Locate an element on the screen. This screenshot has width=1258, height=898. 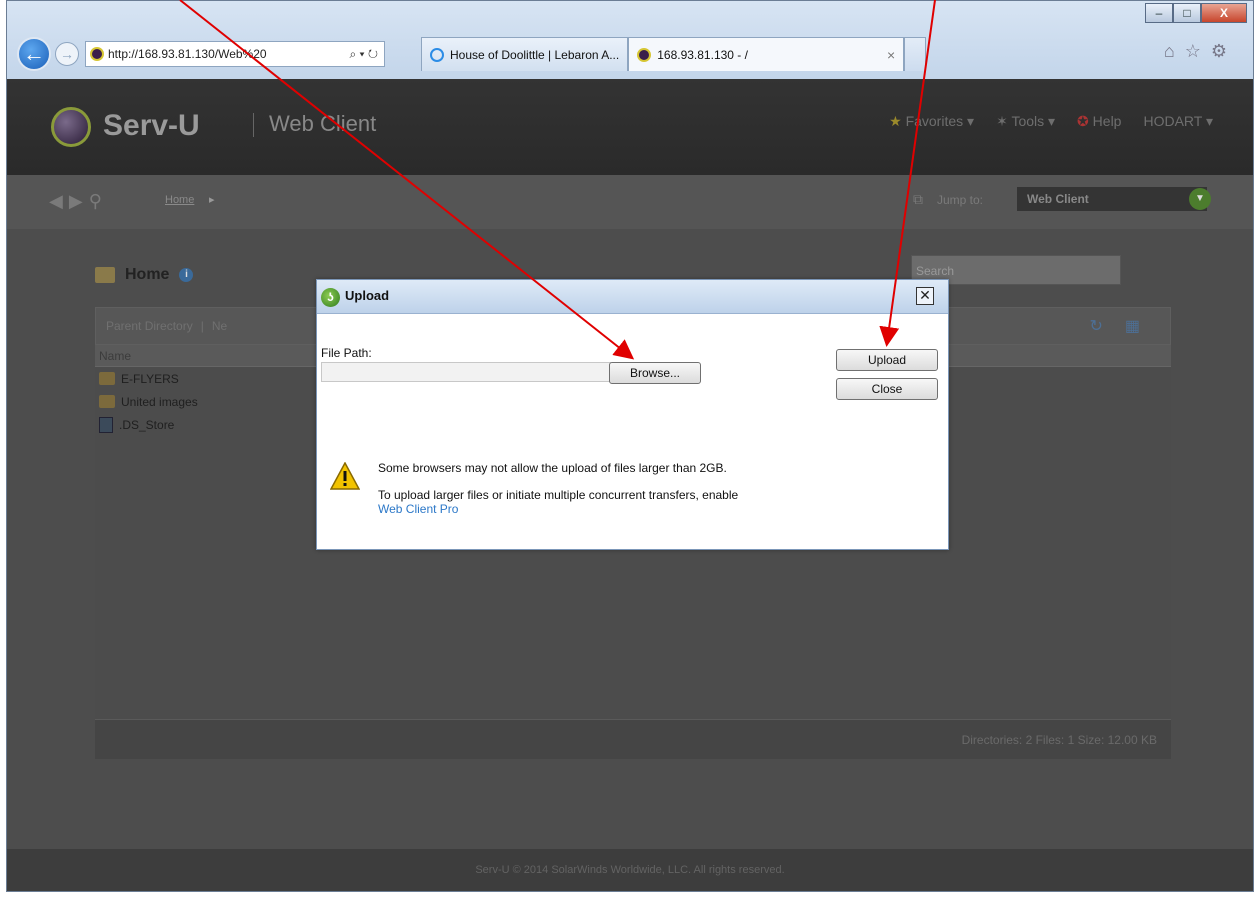
star-icon: ★ is located at coordinates (897, 121).